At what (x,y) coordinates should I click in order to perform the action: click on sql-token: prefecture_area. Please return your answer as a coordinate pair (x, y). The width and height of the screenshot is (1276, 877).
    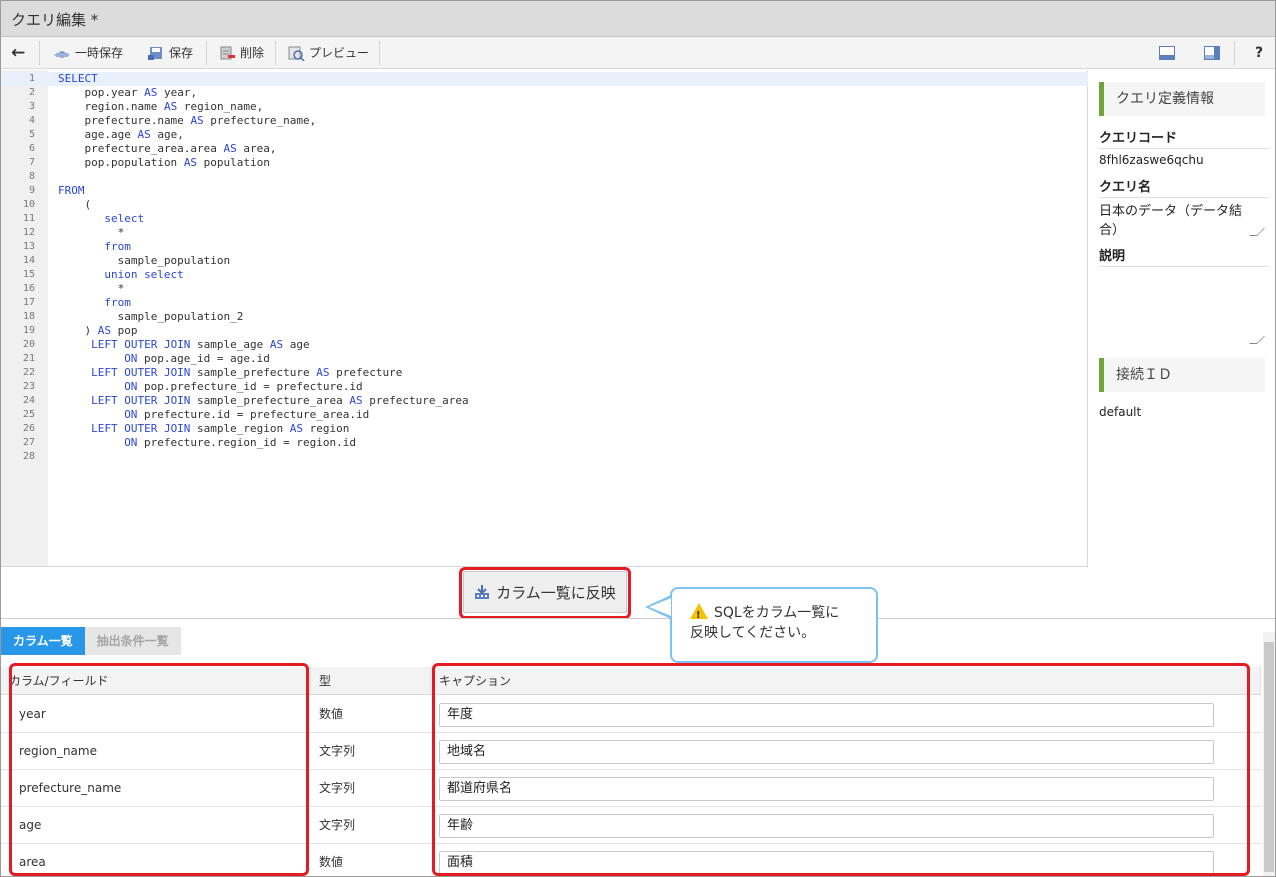
    Looking at the image, I should click on (415, 400).